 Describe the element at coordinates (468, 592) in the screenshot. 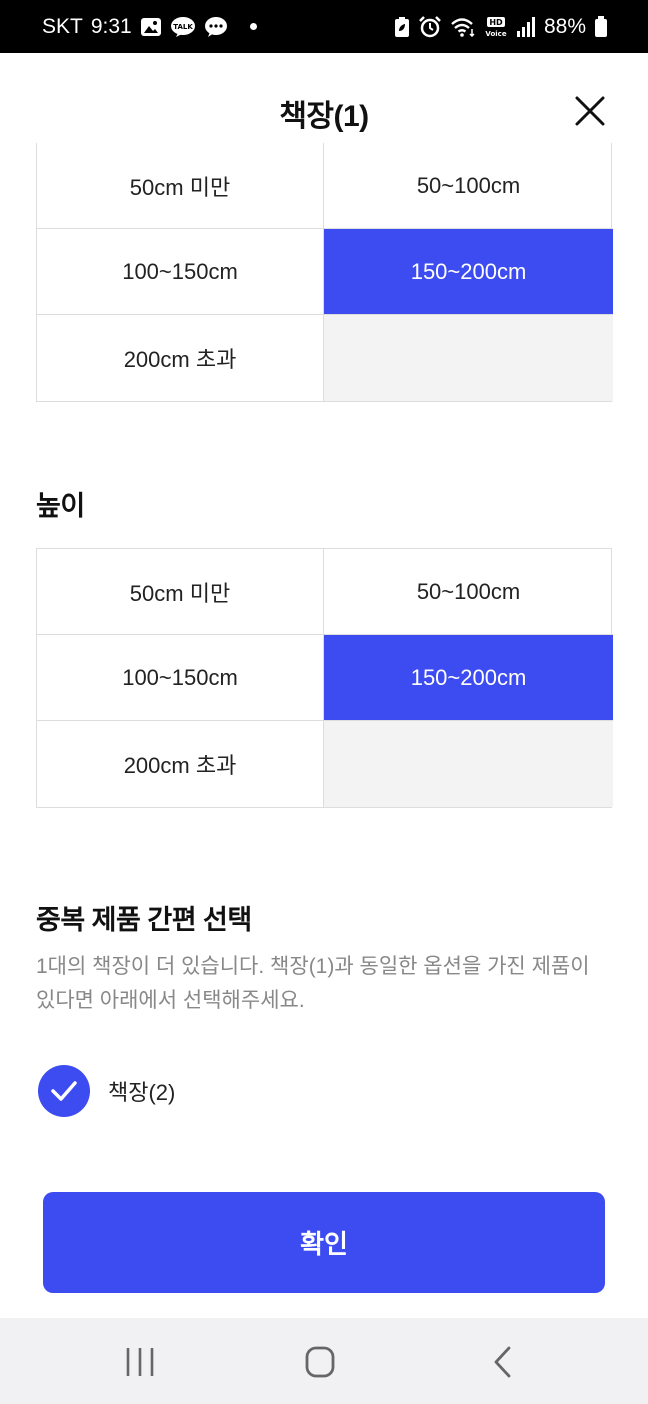

I see `height-option-50-100: 50~100cm` at that location.